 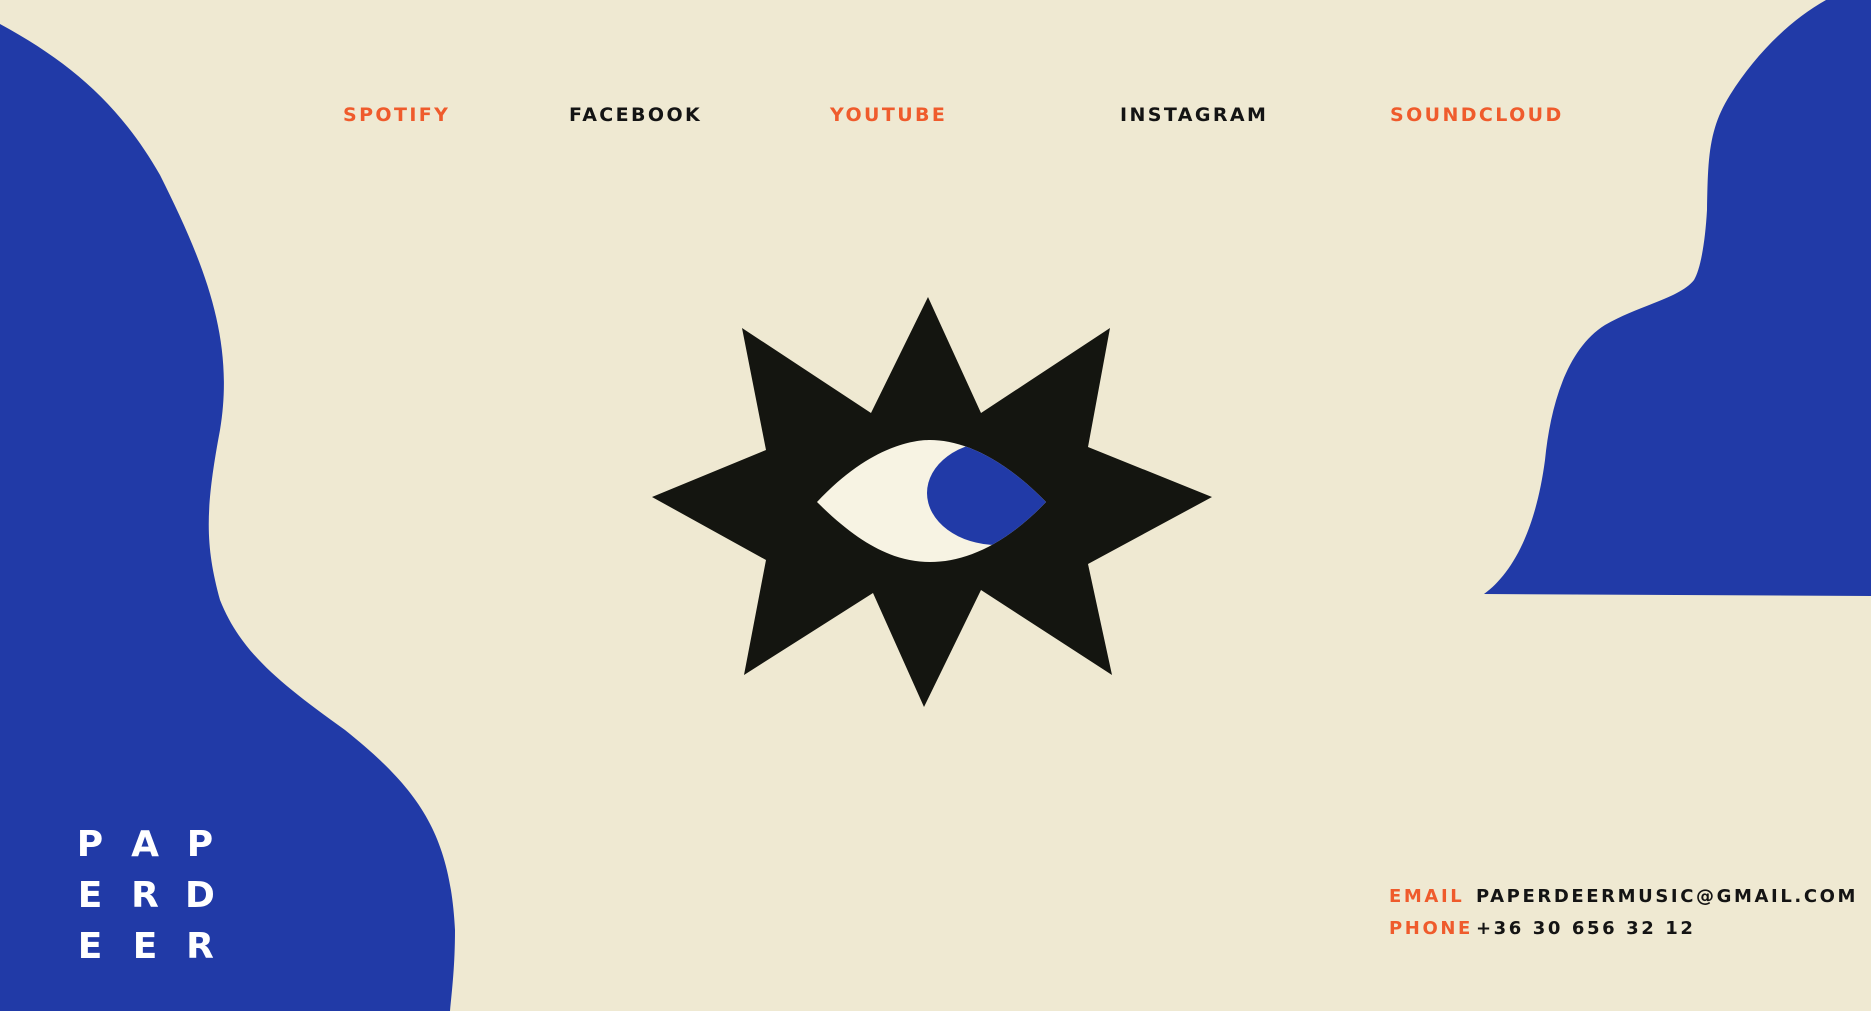 What do you see at coordinates (1431, 928) in the screenshot?
I see `phone-label: PHONE` at bounding box center [1431, 928].